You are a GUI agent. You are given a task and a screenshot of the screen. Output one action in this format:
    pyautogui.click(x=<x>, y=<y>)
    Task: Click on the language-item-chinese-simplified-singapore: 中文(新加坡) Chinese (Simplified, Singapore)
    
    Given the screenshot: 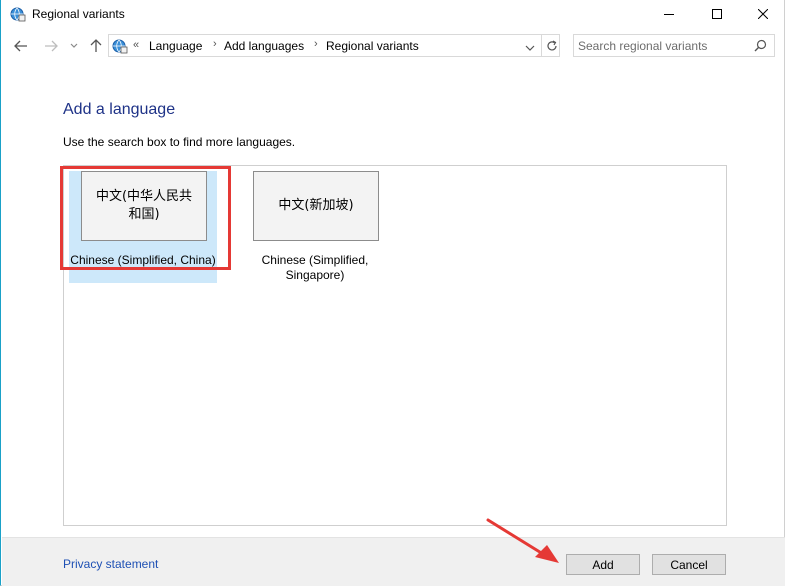 What is the action you would take?
    pyautogui.click(x=315, y=227)
    